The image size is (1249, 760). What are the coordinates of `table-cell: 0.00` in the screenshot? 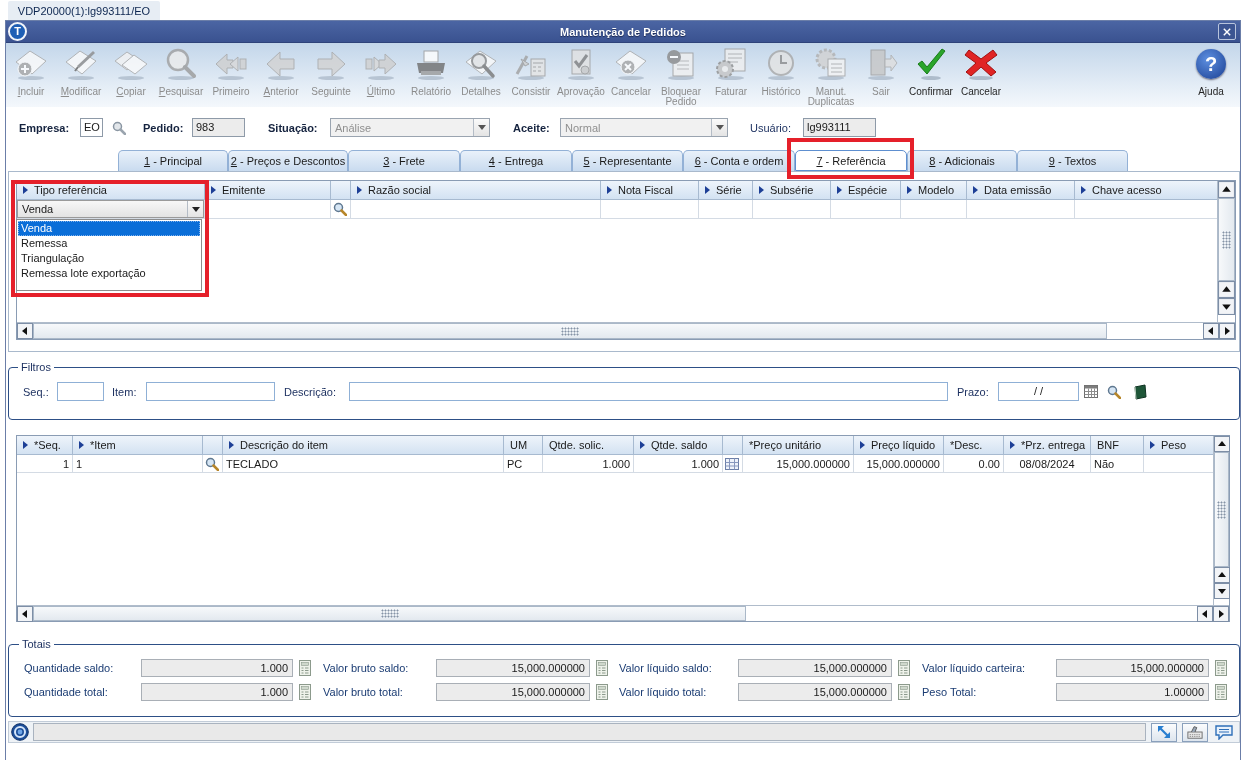 It's located at (974, 463).